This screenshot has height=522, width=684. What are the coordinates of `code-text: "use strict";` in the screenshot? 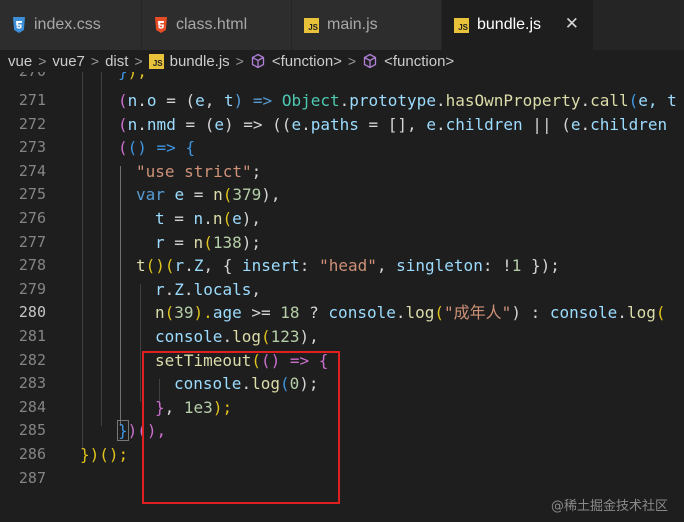 It's located at (199, 171).